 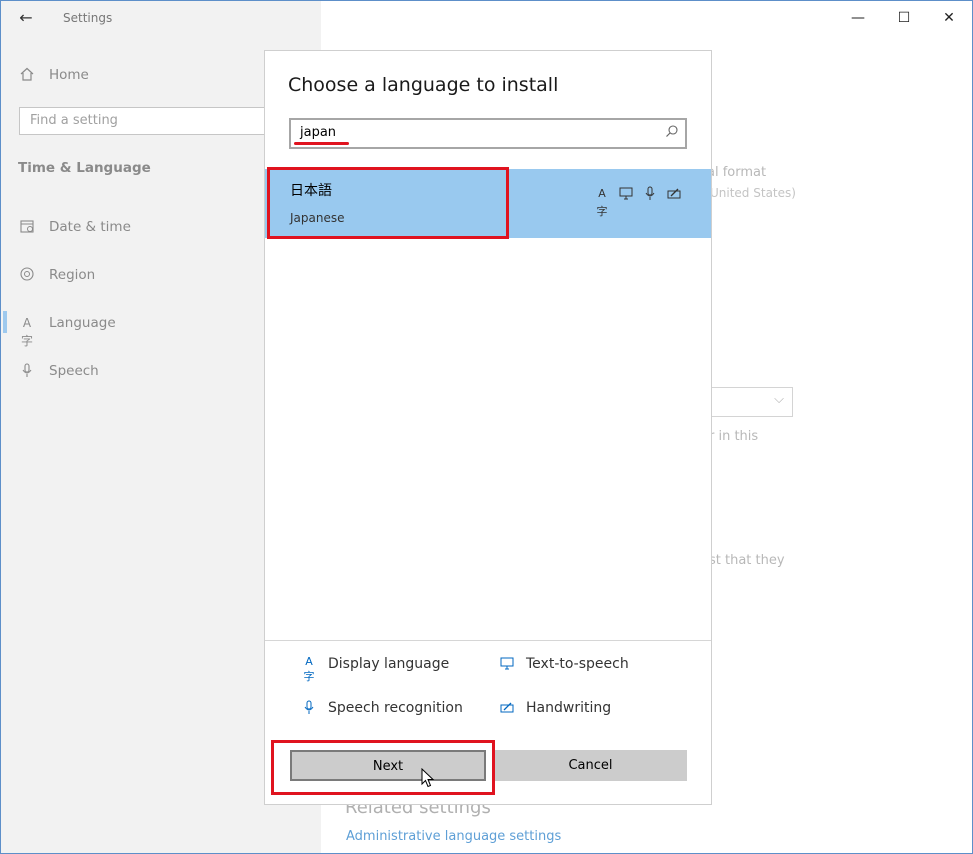 I want to click on find-setting-placeholder: Find a setting, so click(x=74, y=120).